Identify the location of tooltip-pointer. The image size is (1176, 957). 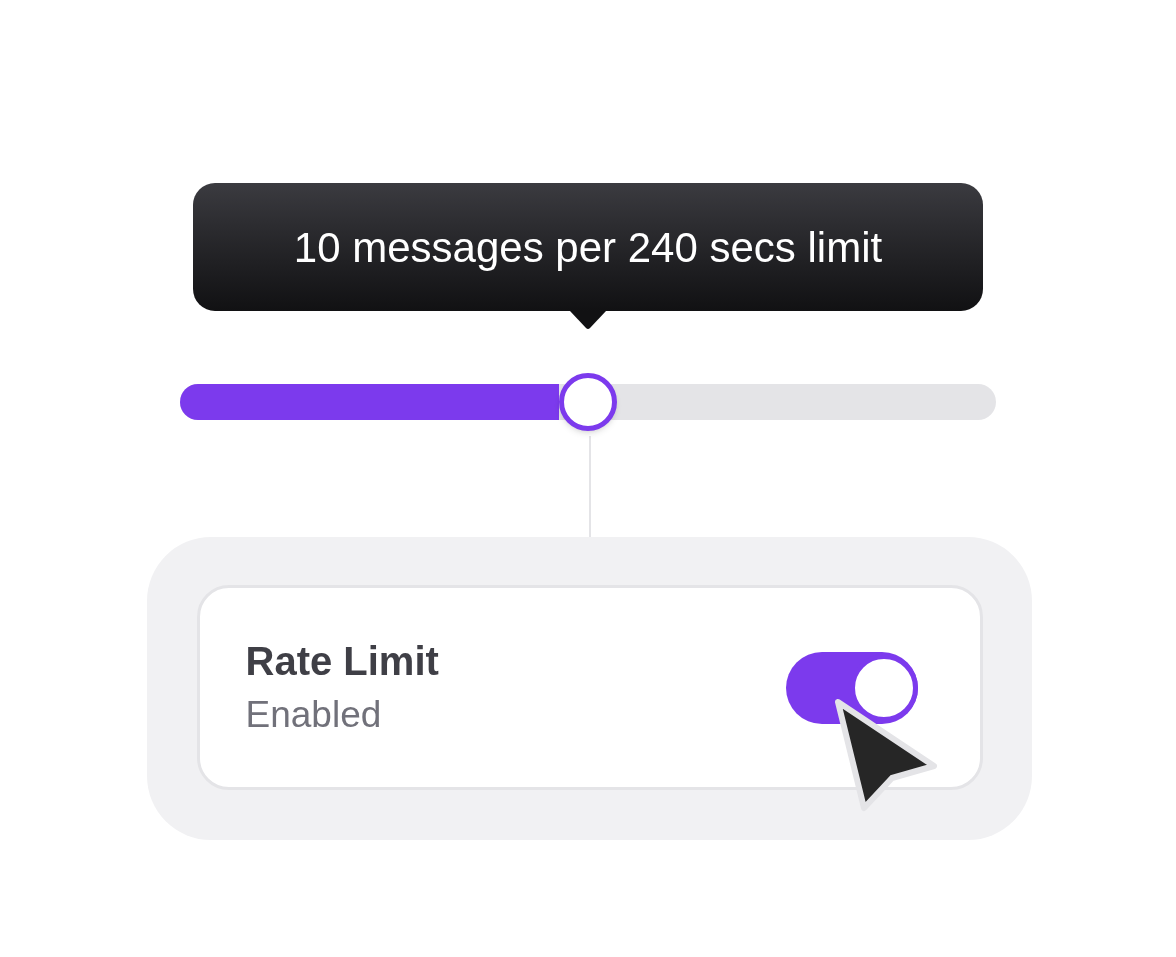
(588, 320).